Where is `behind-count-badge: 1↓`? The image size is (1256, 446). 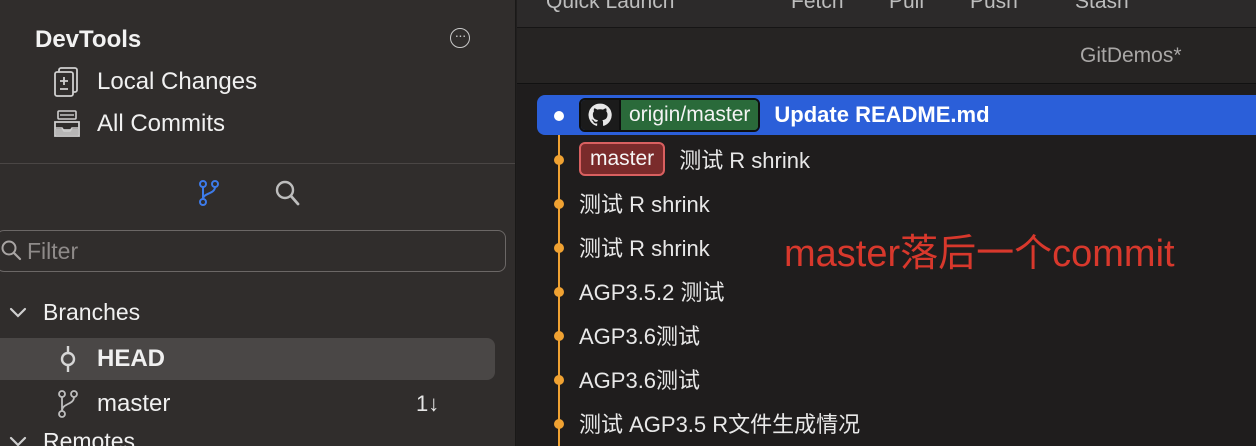
behind-count-badge: 1↓ is located at coordinates (428, 403).